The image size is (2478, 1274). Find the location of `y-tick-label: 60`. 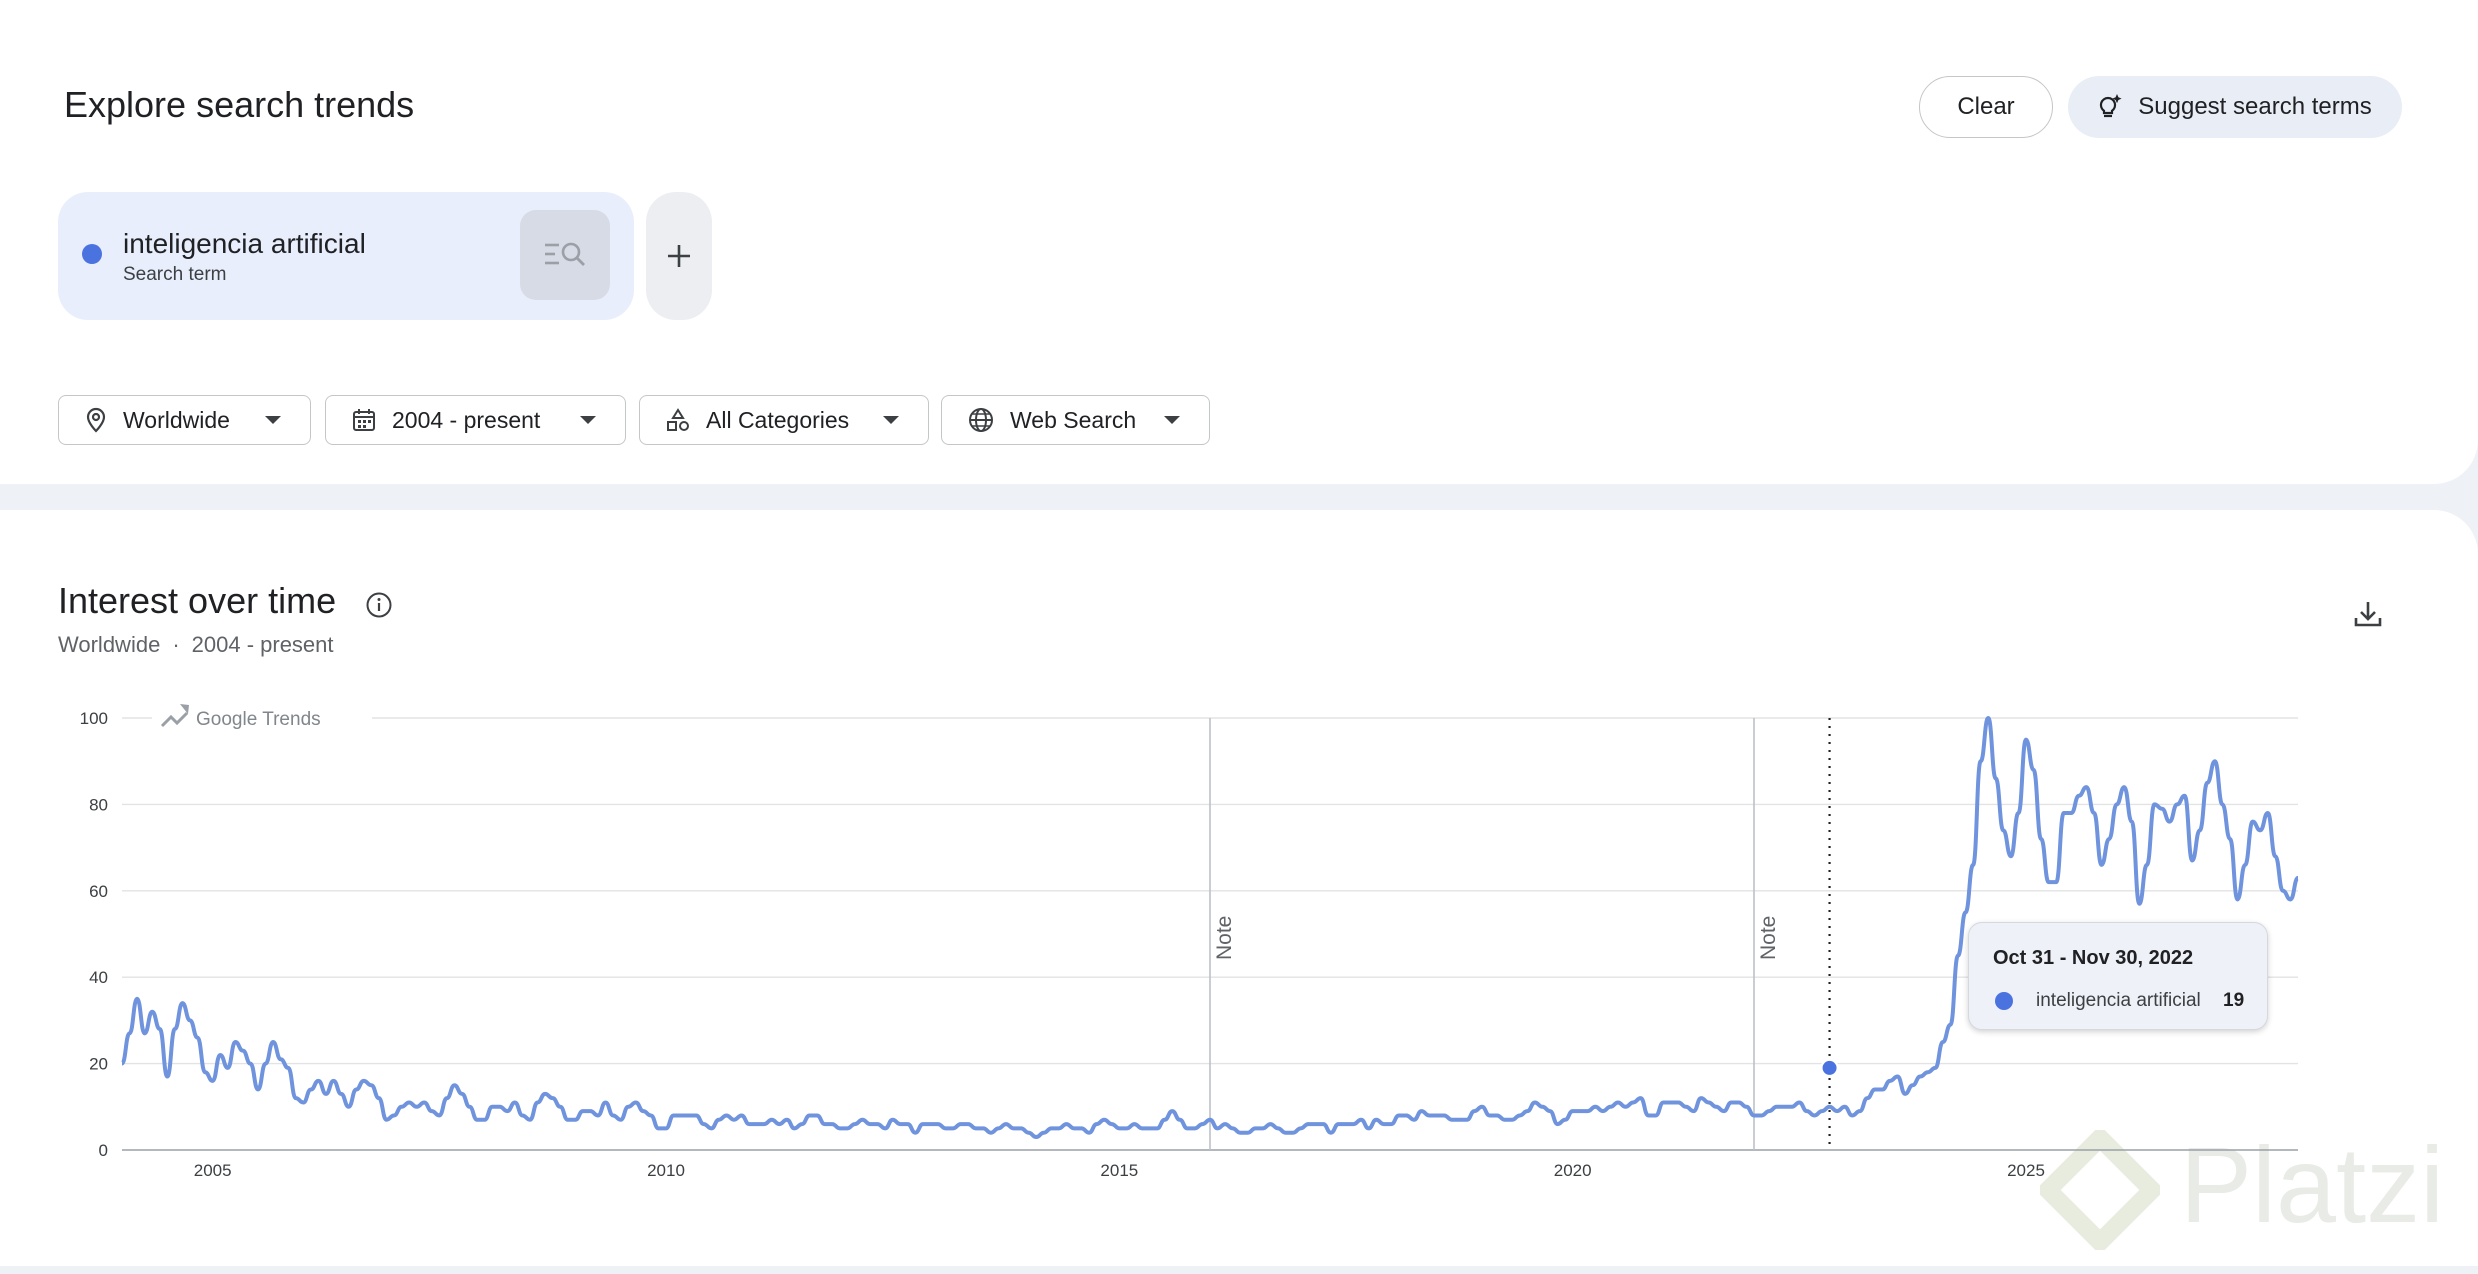

y-tick-label: 60 is located at coordinates (98, 891).